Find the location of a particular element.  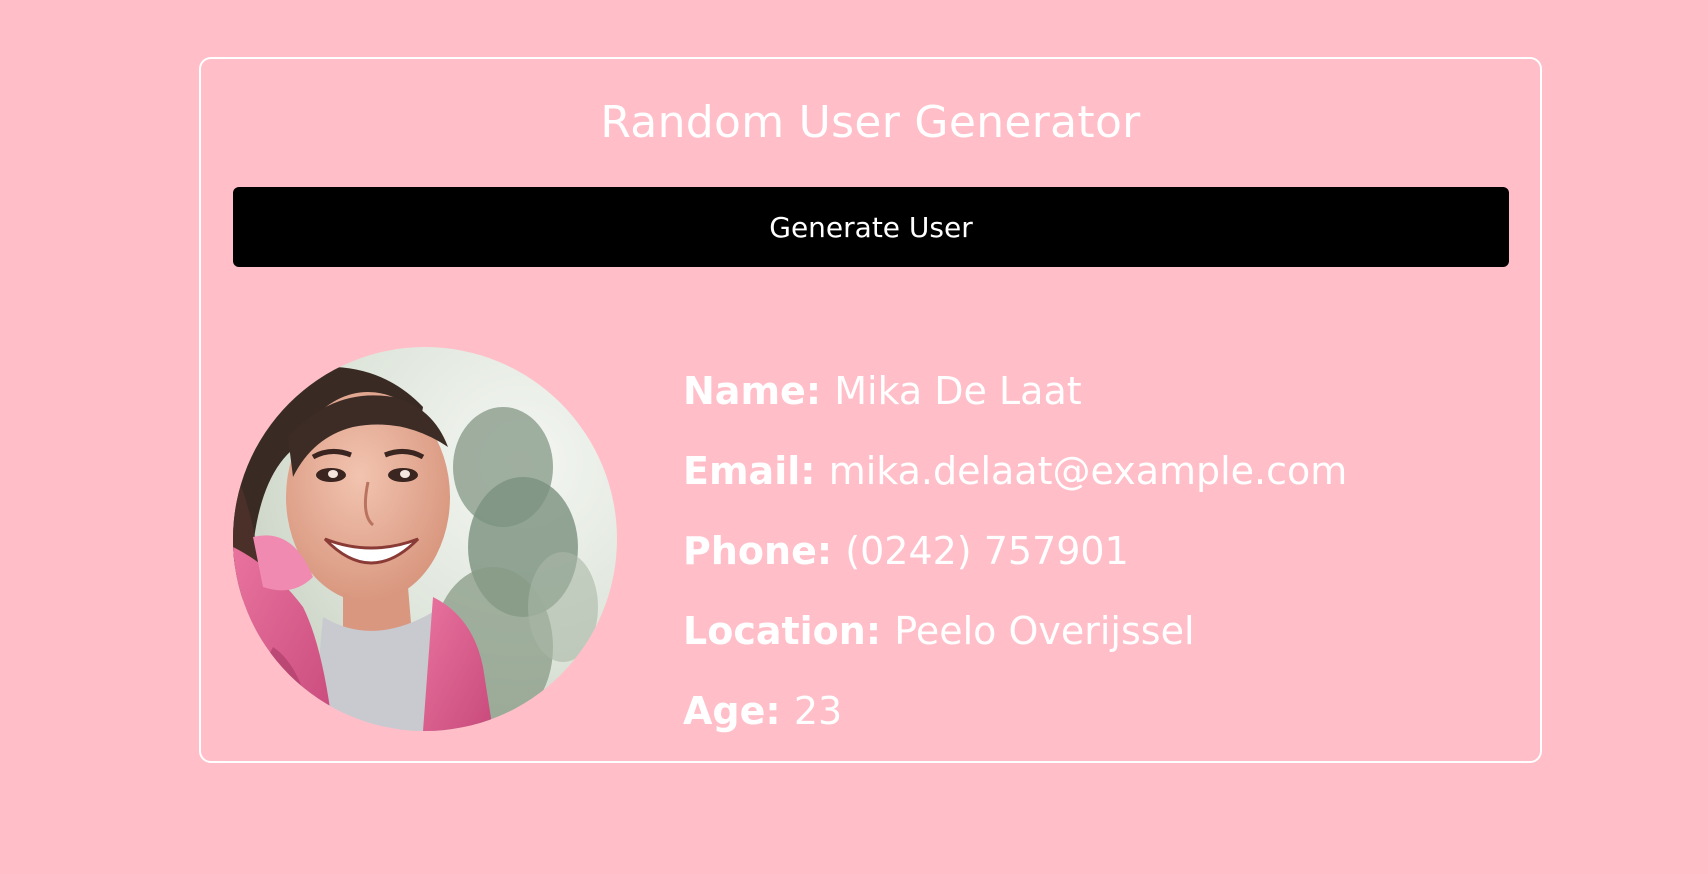

email-row: Email: mika.delaat@example.com is located at coordinates (1015, 471).